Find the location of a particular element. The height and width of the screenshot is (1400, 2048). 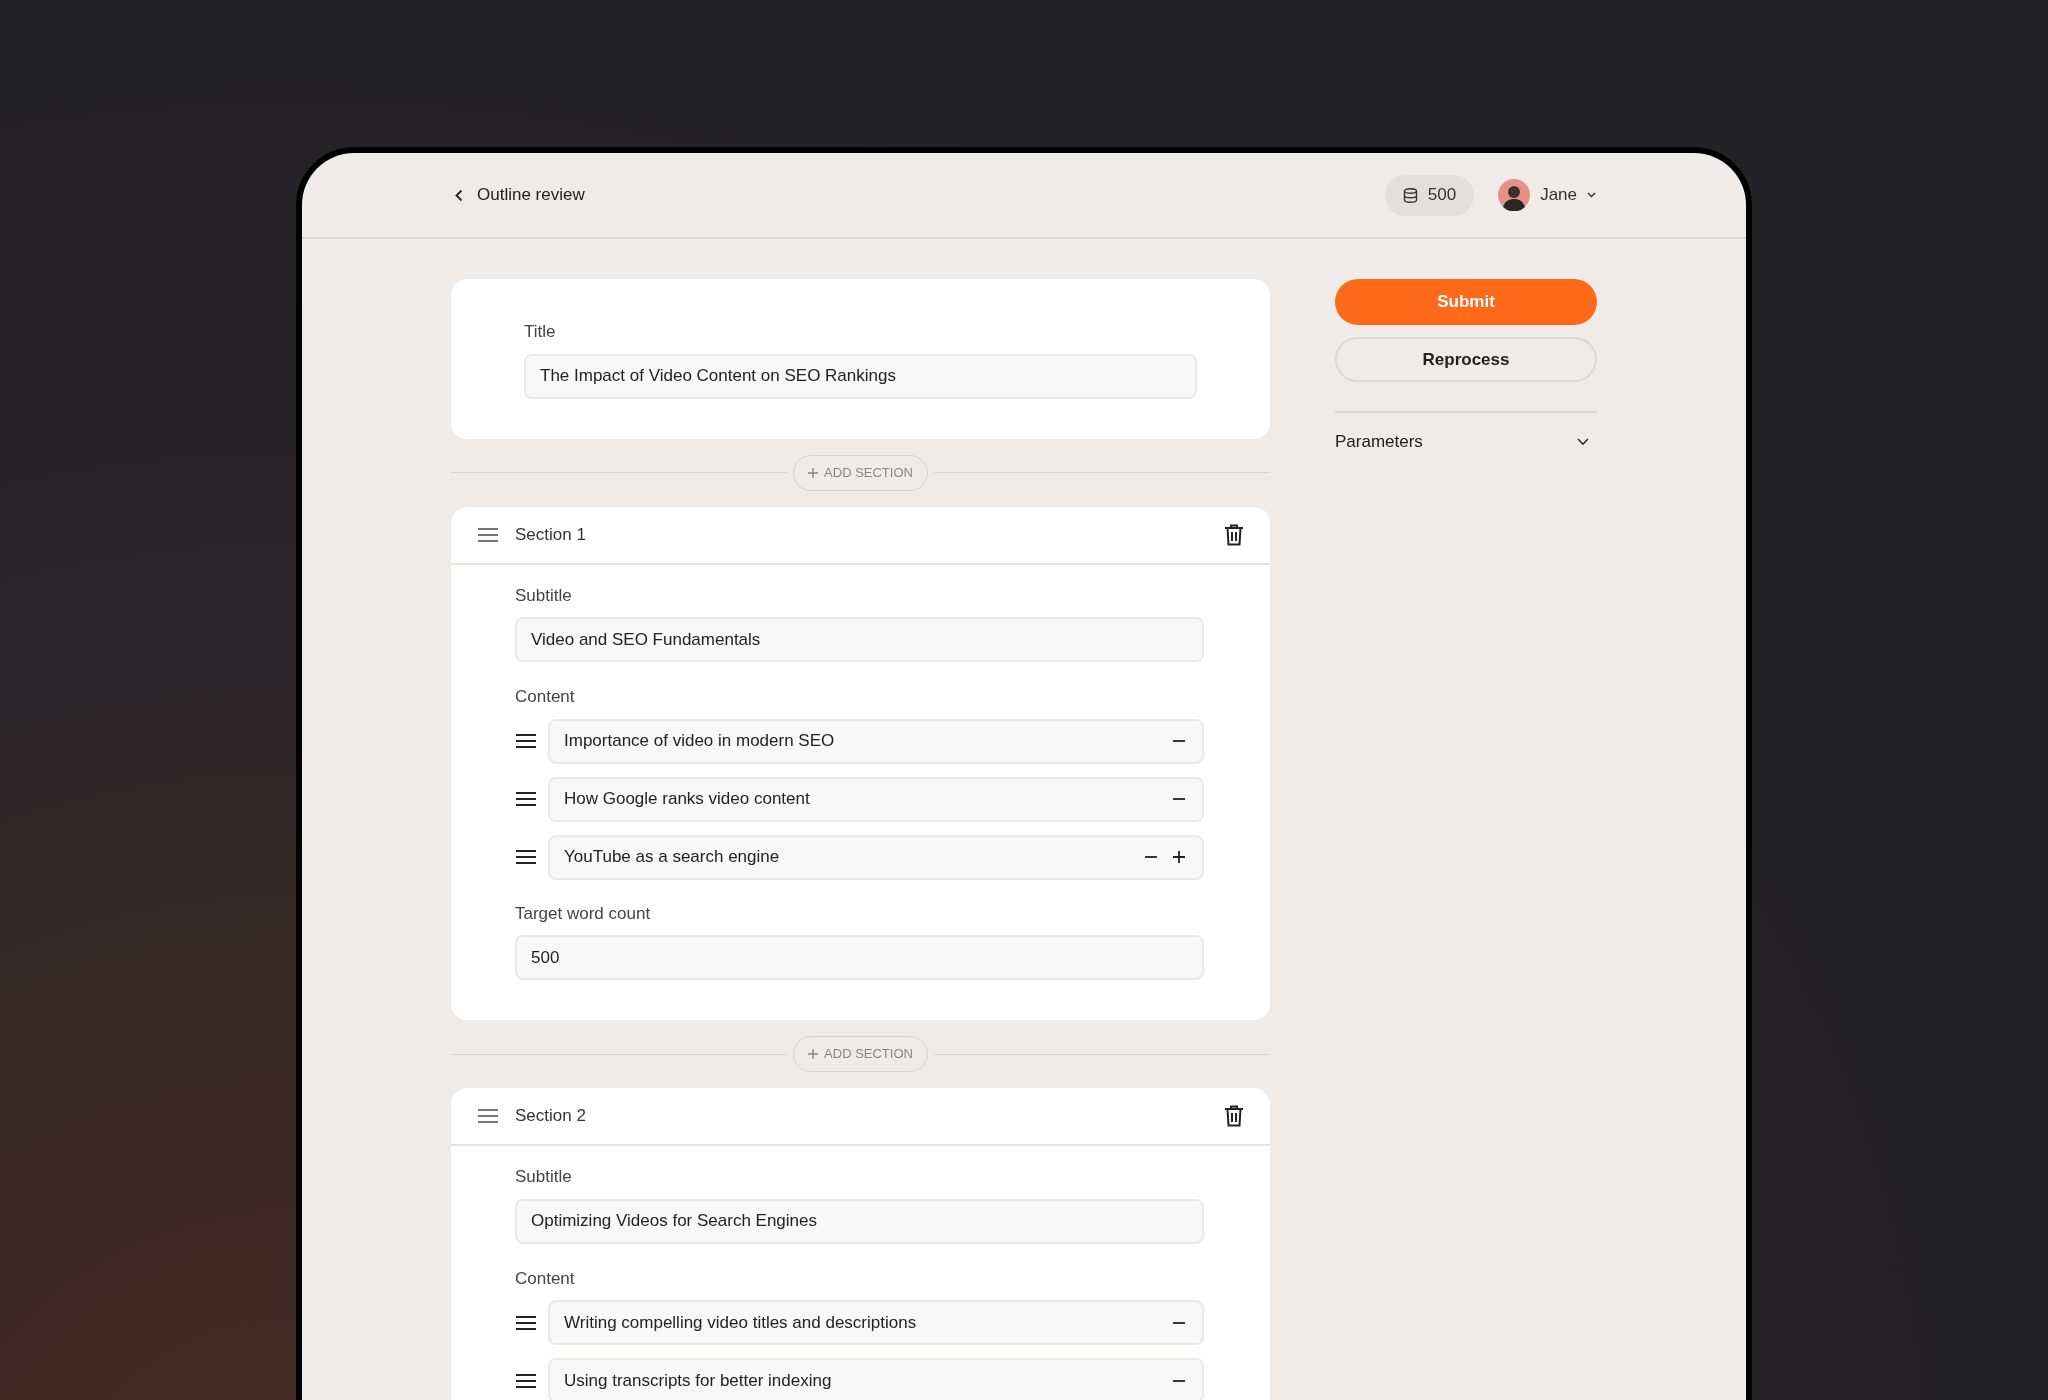

text-field: 500 is located at coordinates (859, 957).